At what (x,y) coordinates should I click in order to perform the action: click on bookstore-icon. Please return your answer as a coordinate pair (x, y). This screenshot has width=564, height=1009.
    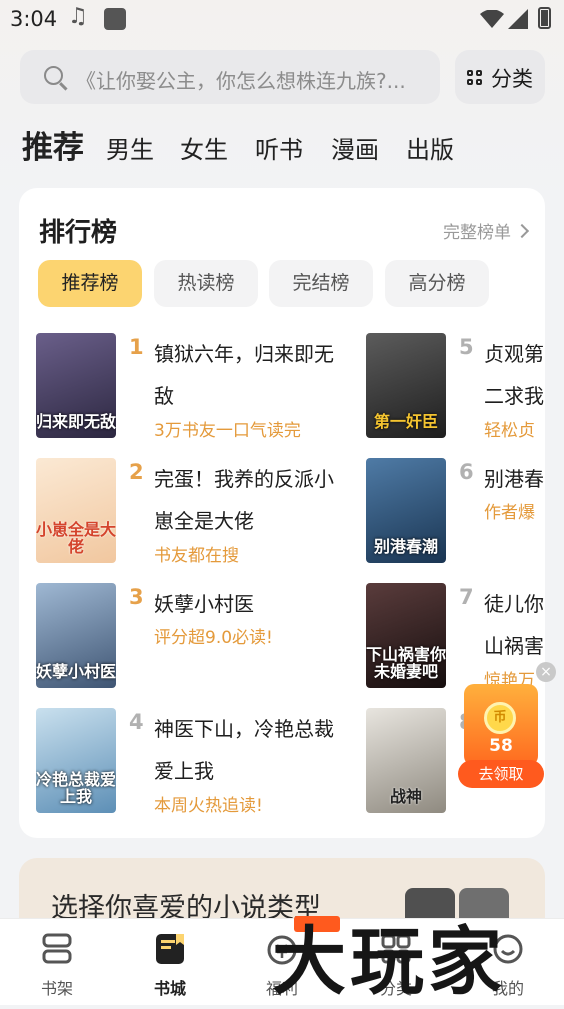
    Looking at the image, I should click on (170, 949).